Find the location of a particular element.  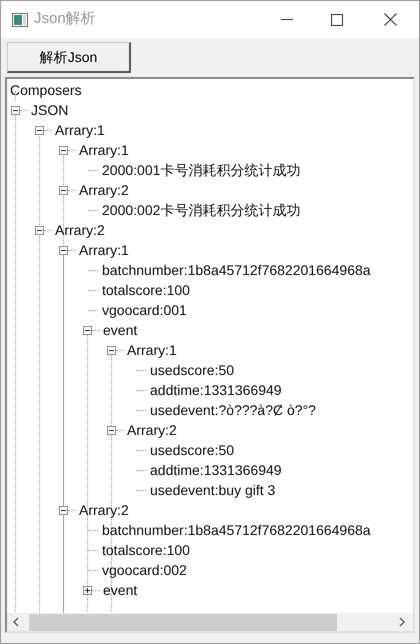

maximize-icon is located at coordinates (337, 20).